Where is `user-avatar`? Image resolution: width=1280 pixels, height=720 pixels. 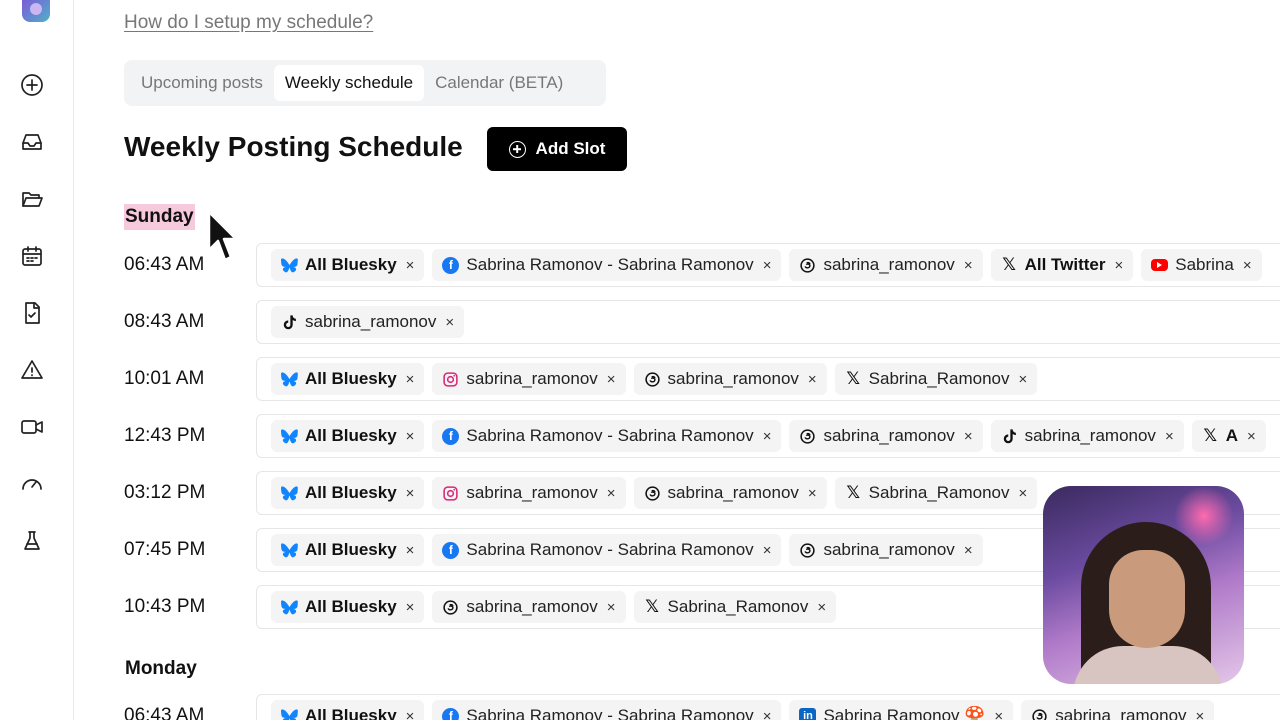
user-avatar is located at coordinates (36, 11).